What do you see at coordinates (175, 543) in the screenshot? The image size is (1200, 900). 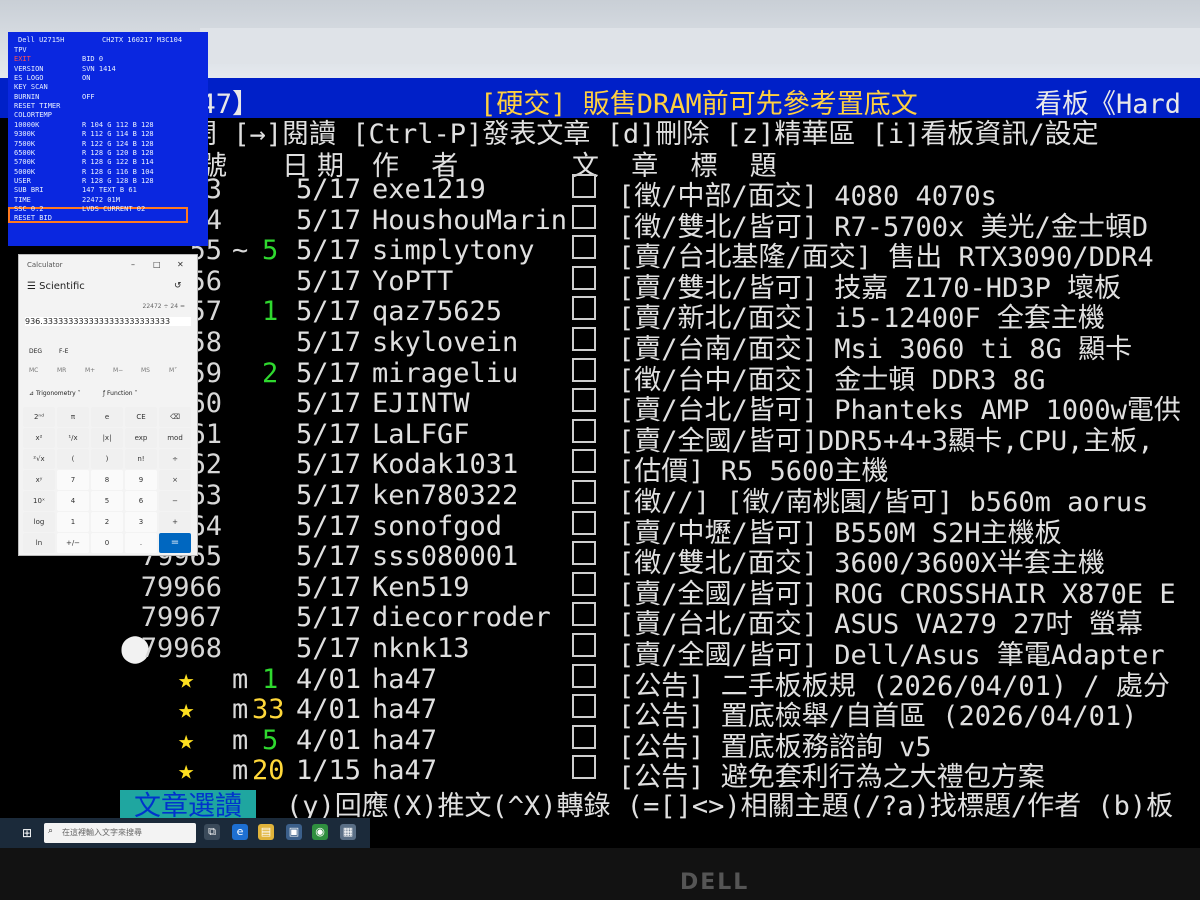 I see `calc-key: =` at bounding box center [175, 543].